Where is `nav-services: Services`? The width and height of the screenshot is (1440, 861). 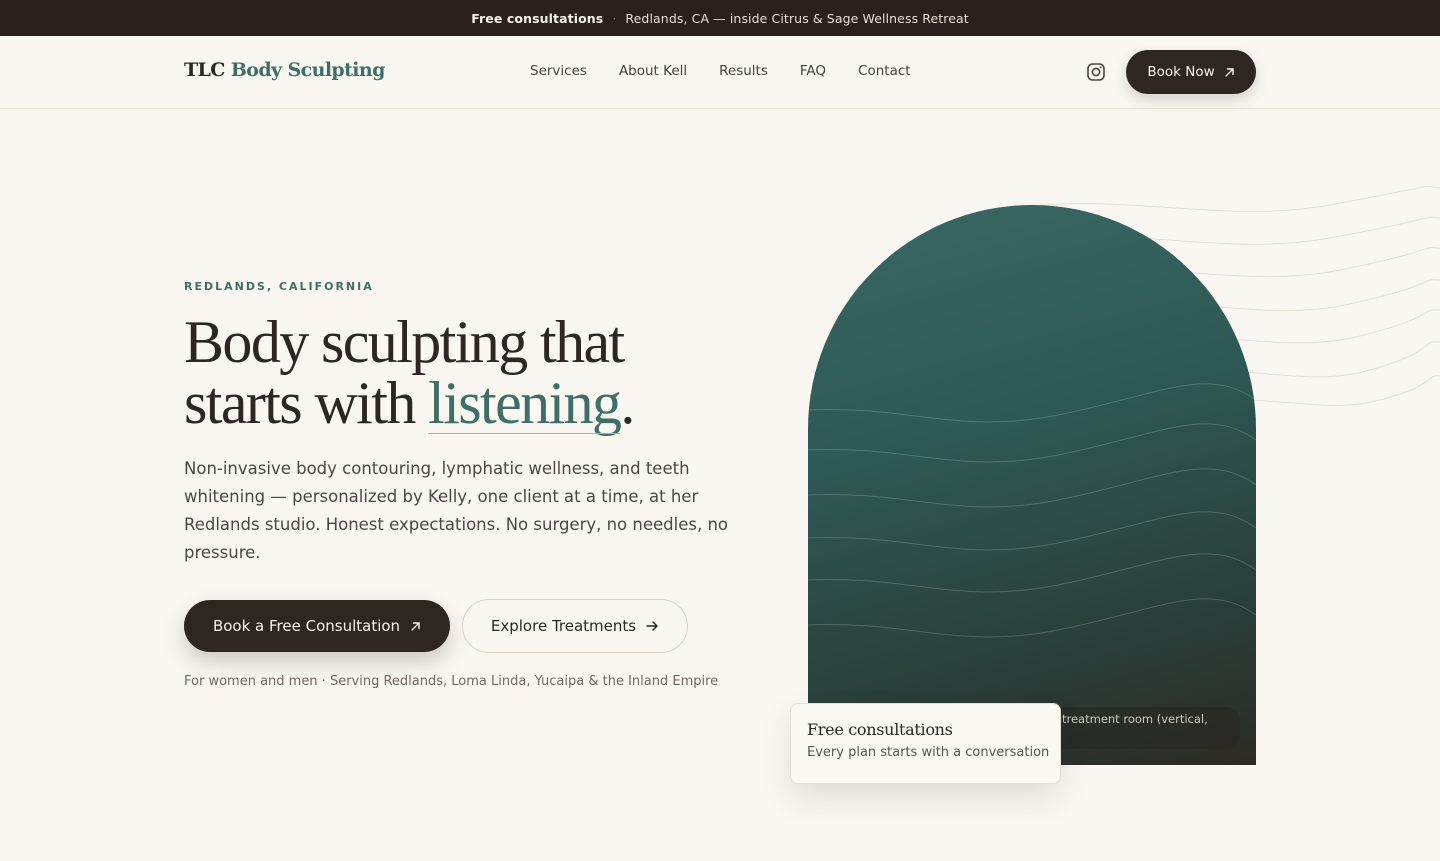
nav-services: Services is located at coordinates (558, 71).